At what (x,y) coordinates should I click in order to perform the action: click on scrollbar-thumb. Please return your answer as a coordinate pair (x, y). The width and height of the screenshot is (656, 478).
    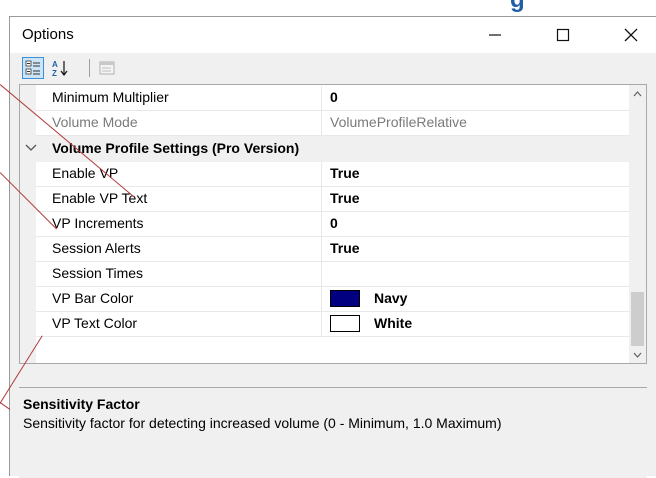
    Looking at the image, I should click on (637, 319).